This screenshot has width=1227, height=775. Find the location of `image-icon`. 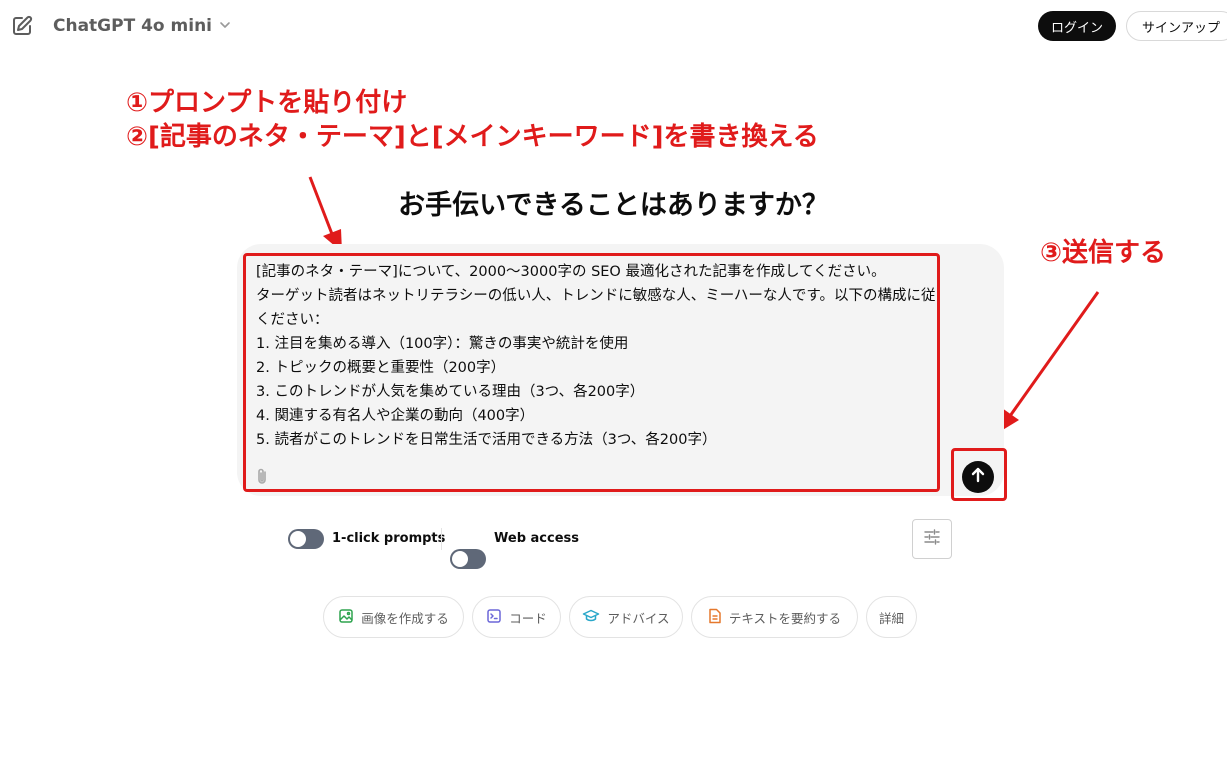

image-icon is located at coordinates (346, 617).